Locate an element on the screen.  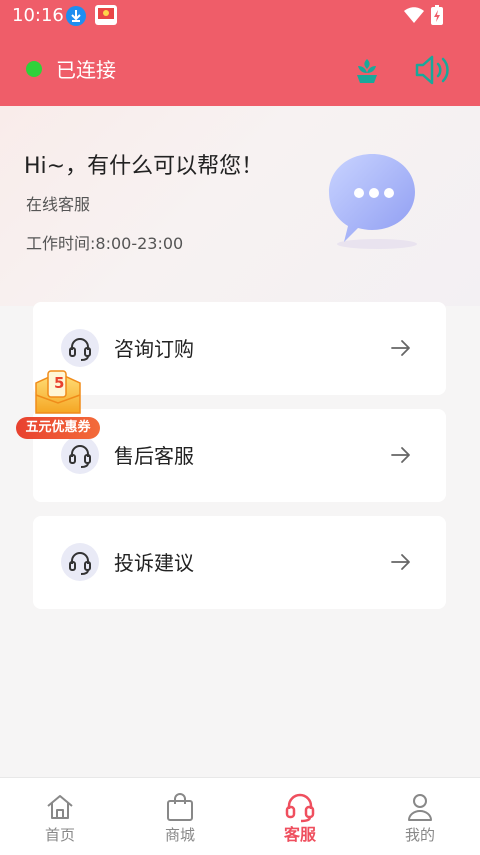
user-icon is located at coordinates (420, 809).